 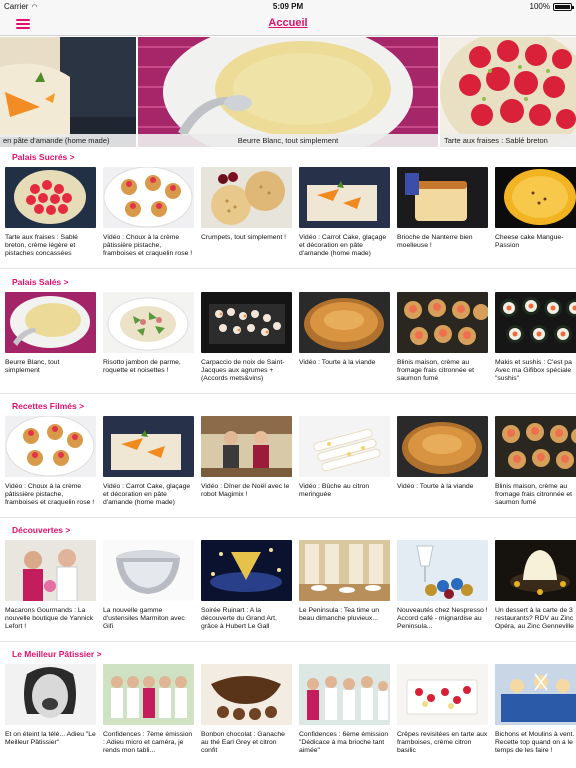 I want to click on list-item: Brioche de Nanterre bien moelleuse !, so click(x=442, y=217).